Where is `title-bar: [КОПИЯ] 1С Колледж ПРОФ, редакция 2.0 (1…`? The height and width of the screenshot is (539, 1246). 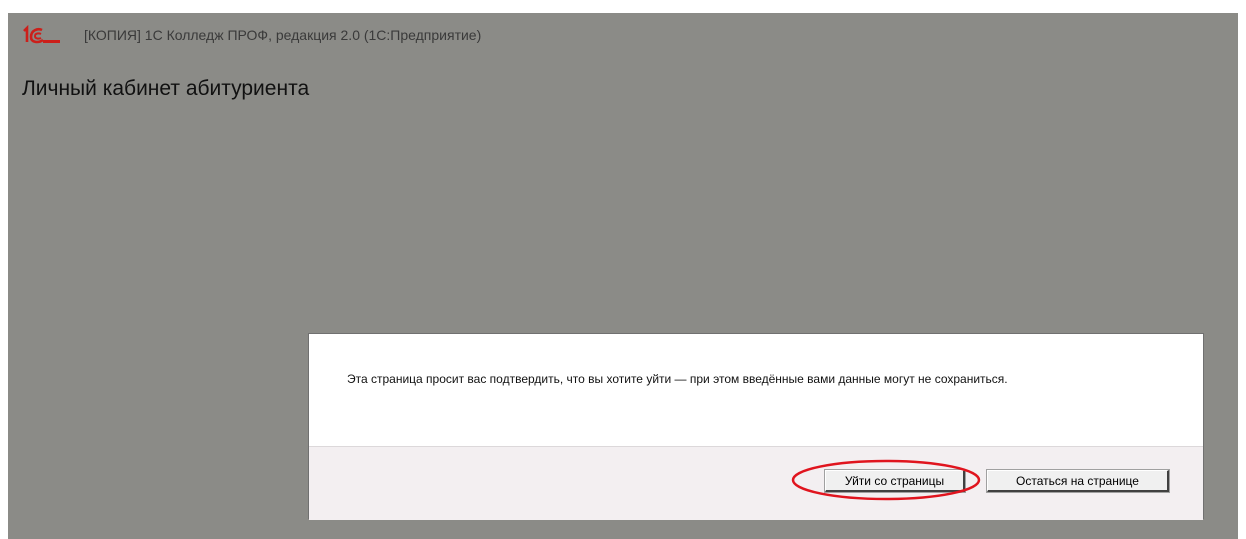 title-bar: [КОПИЯ] 1С Колледж ПРОФ, редакция 2.0 (1… is located at coordinates (623, 33).